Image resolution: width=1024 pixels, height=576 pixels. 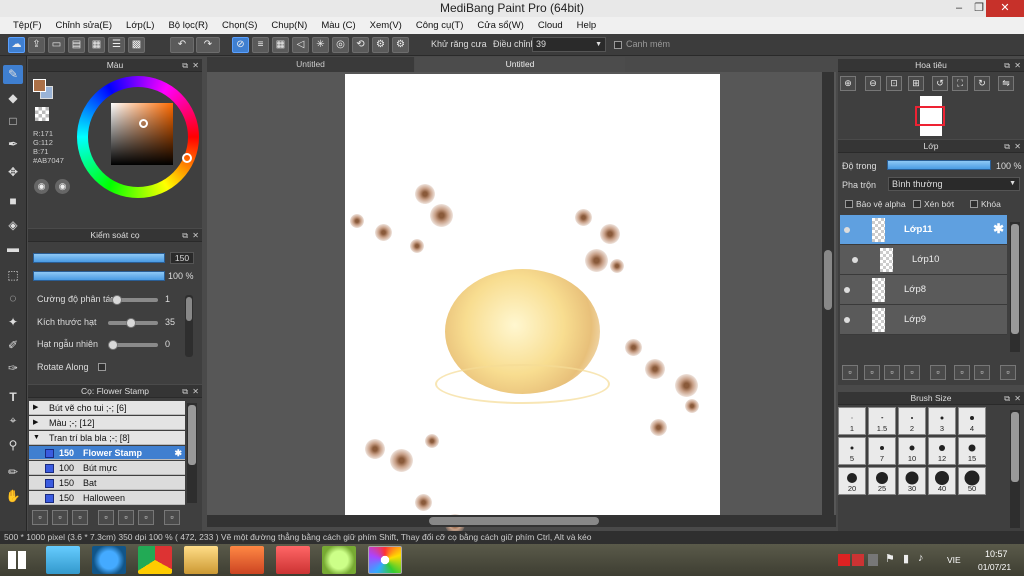 What do you see at coordinates (13, 201) in the screenshot?
I see `fill-rect-tool-icon: ■` at bounding box center [13, 201].